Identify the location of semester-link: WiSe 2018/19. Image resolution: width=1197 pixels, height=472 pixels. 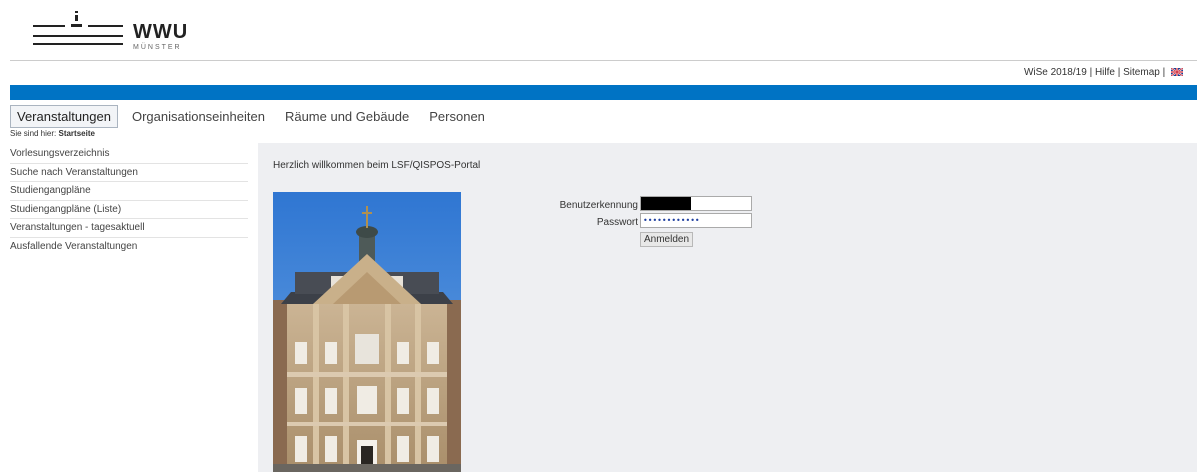
(1055, 72).